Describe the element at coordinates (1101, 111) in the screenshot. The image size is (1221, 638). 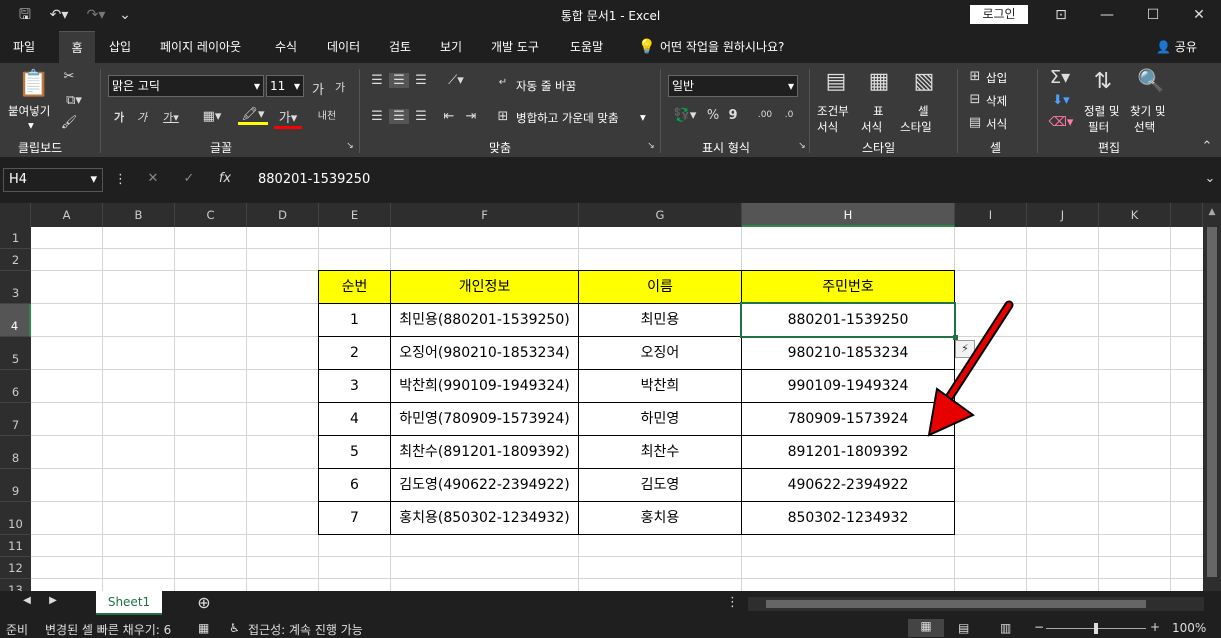
I see `sort-filter-label: 정렬 및` at that location.